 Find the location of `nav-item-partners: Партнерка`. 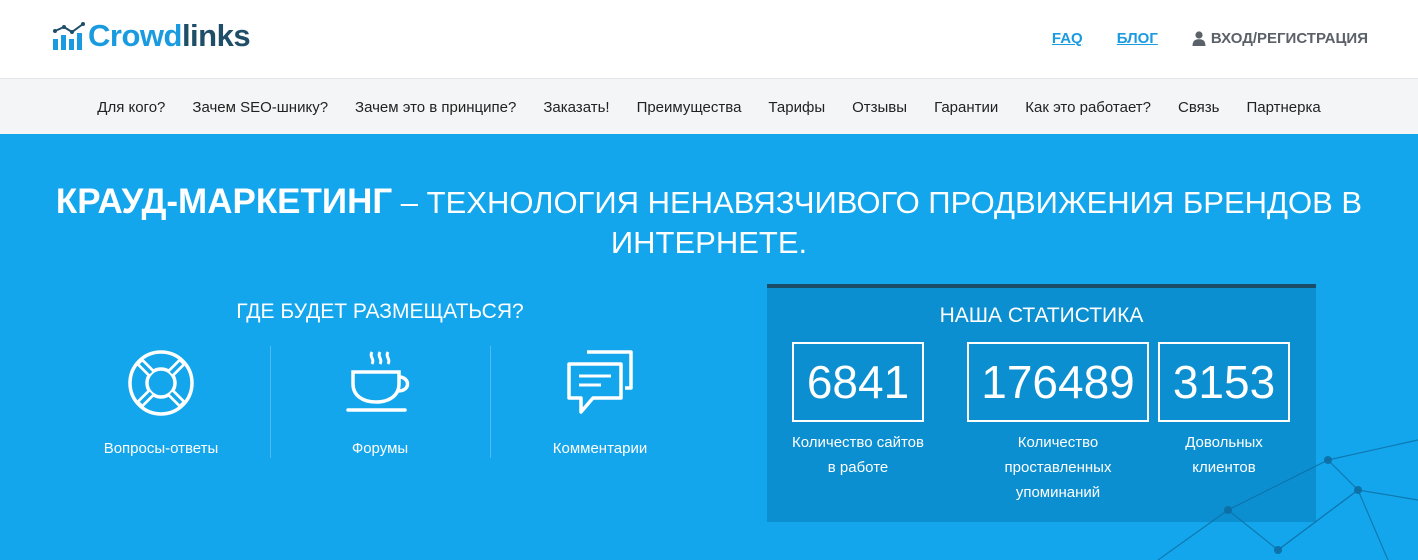

nav-item-partners: Партнерка is located at coordinates (1283, 107).